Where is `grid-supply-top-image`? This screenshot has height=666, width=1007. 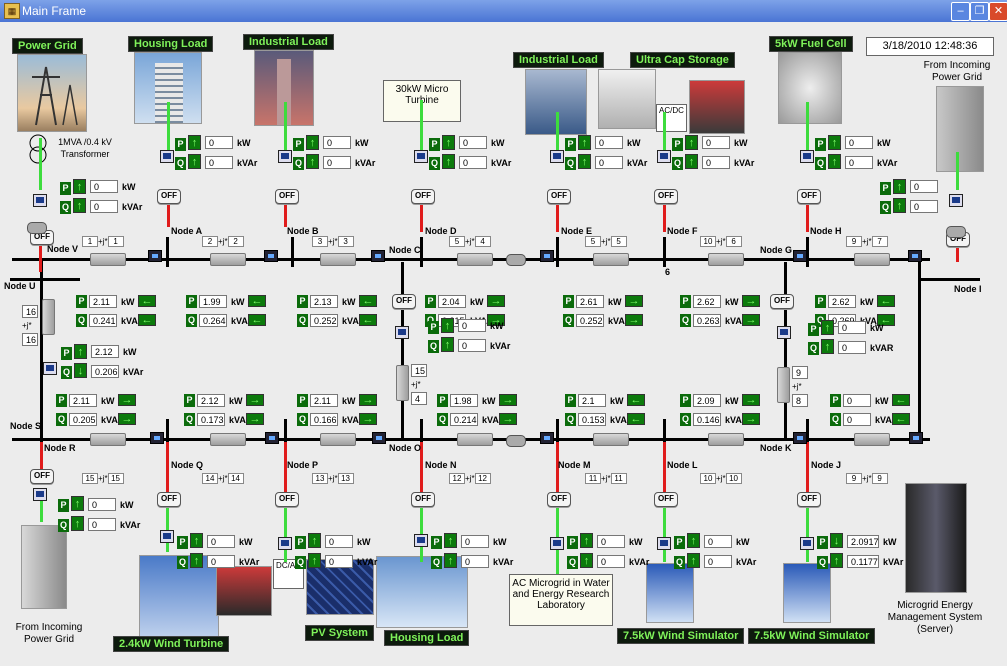
grid-supply-top-image is located at coordinates (960, 129).